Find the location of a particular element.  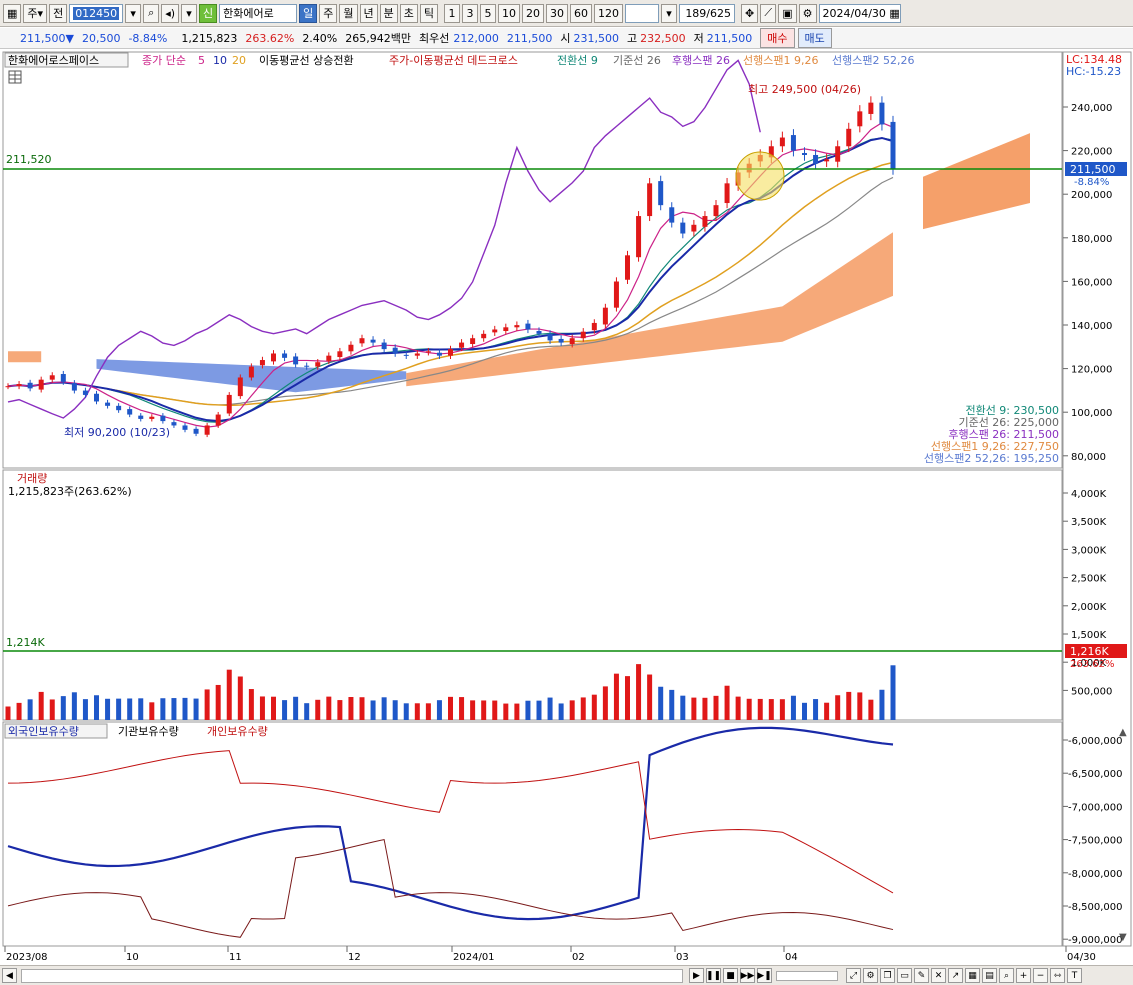

custom-dropdown-icon: ▾ is located at coordinates (669, 13).